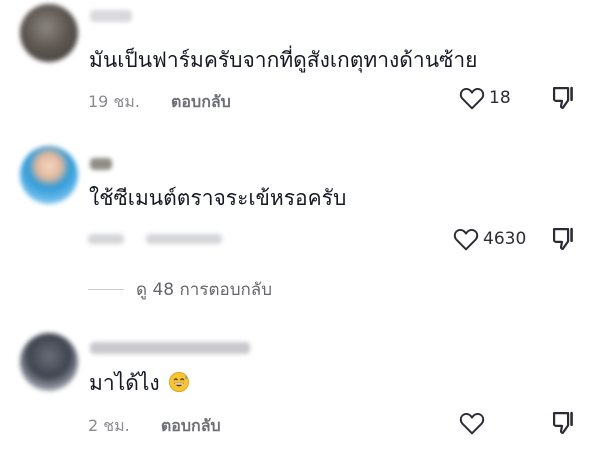 This screenshot has width=600, height=449. Describe the element at coordinates (159, 102) in the screenshot. I see `comment-meta: 19 ชม. ตอบกลับ` at that location.